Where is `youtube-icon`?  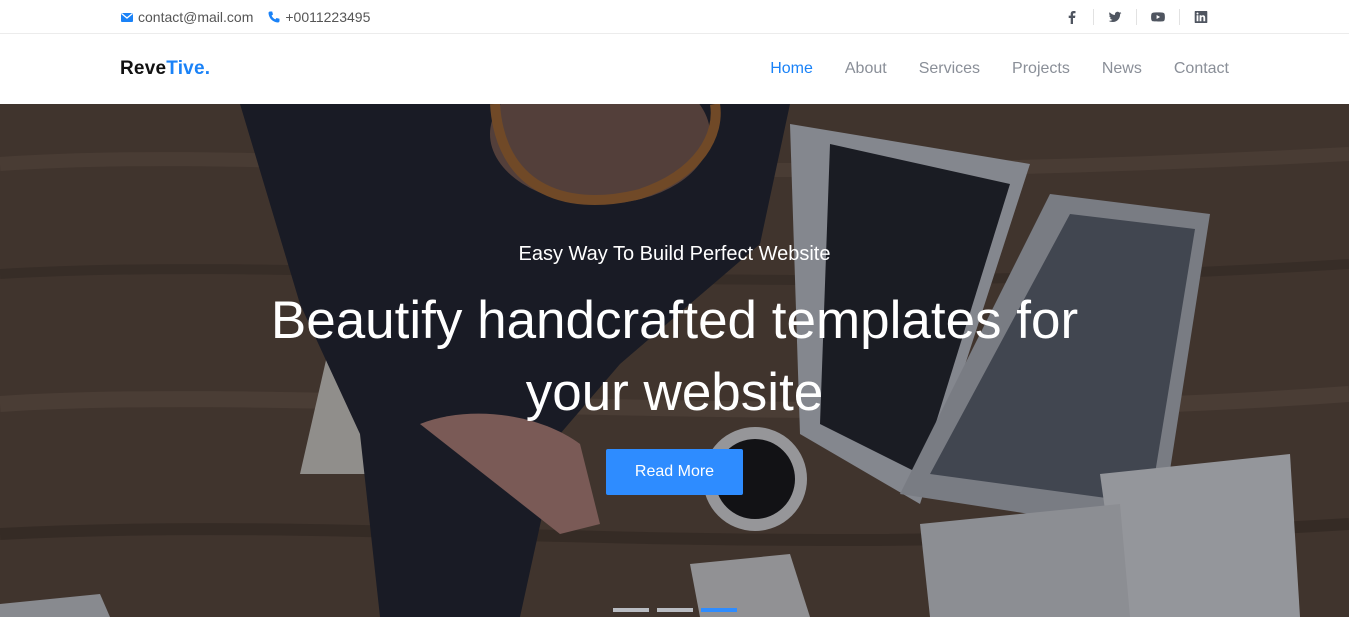 youtube-icon is located at coordinates (1158, 16).